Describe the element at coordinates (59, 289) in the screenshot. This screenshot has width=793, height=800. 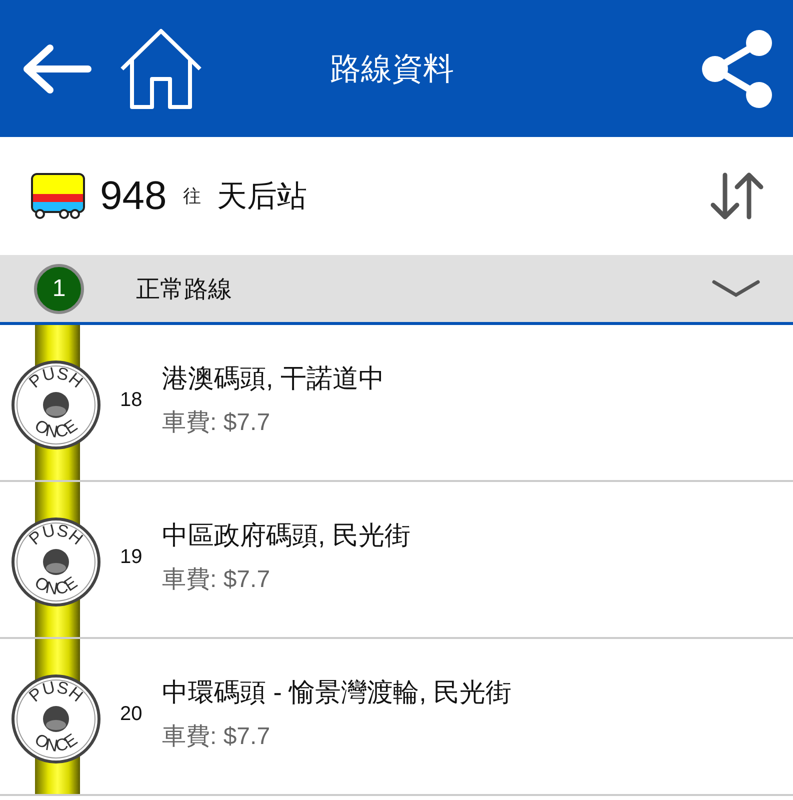
I see `variant-number-badge: 1` at that location.